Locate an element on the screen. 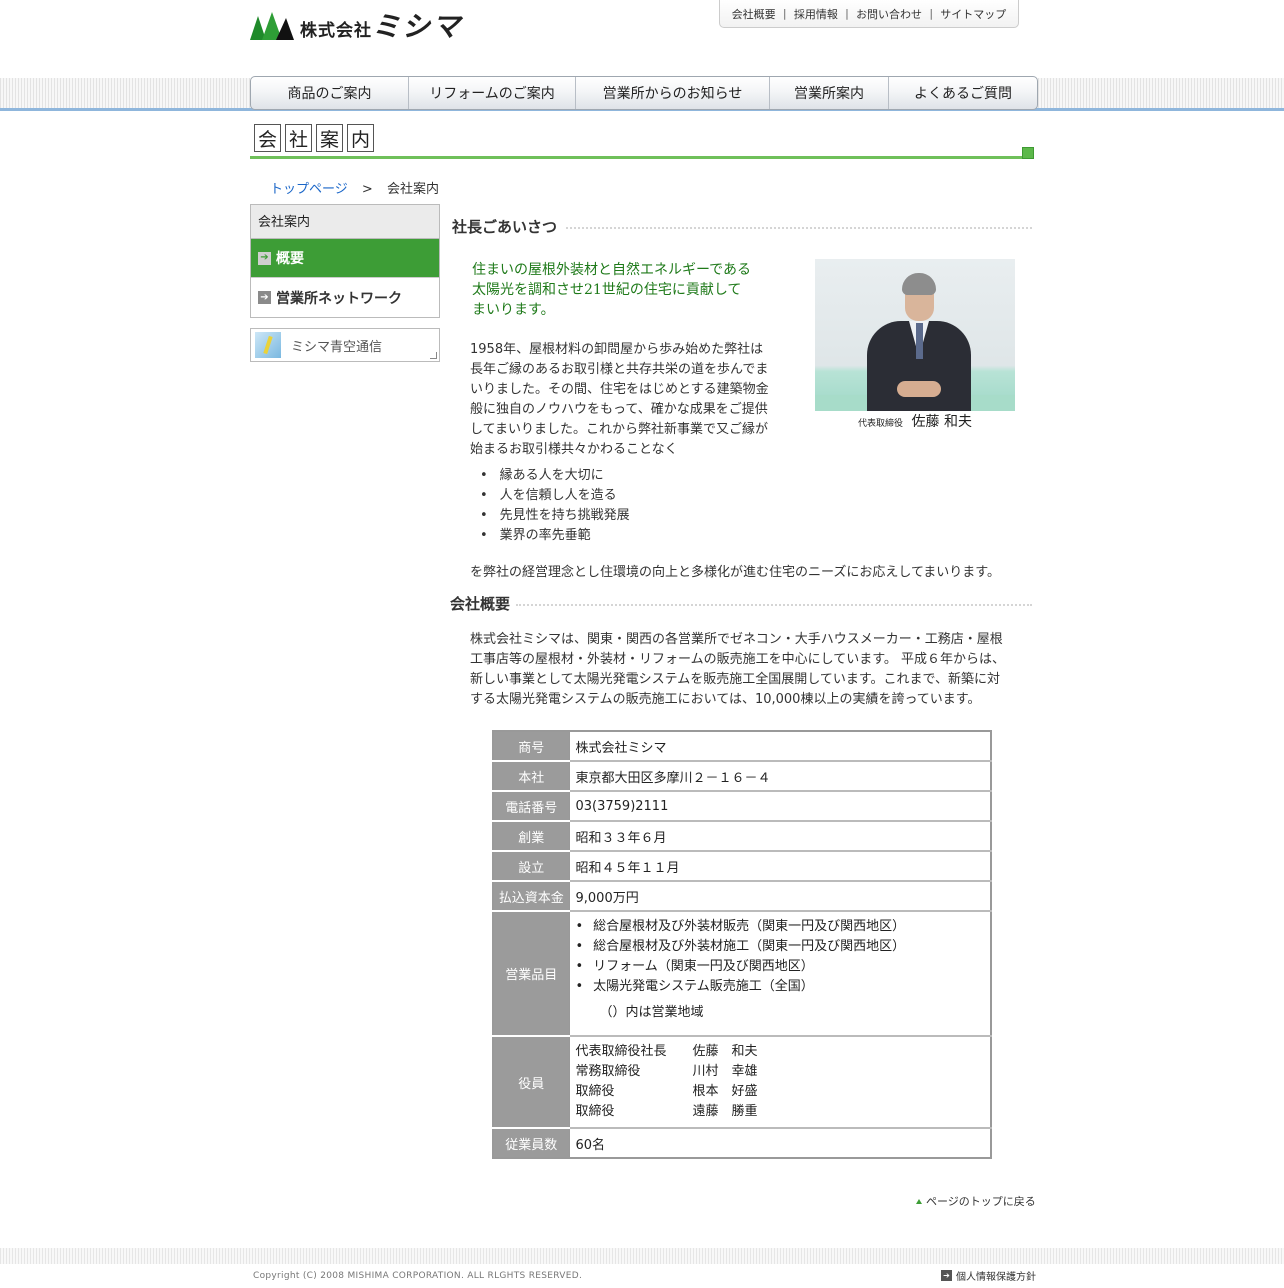  nav-faq: よくあるご質問 is located at coordinates (963, 93).